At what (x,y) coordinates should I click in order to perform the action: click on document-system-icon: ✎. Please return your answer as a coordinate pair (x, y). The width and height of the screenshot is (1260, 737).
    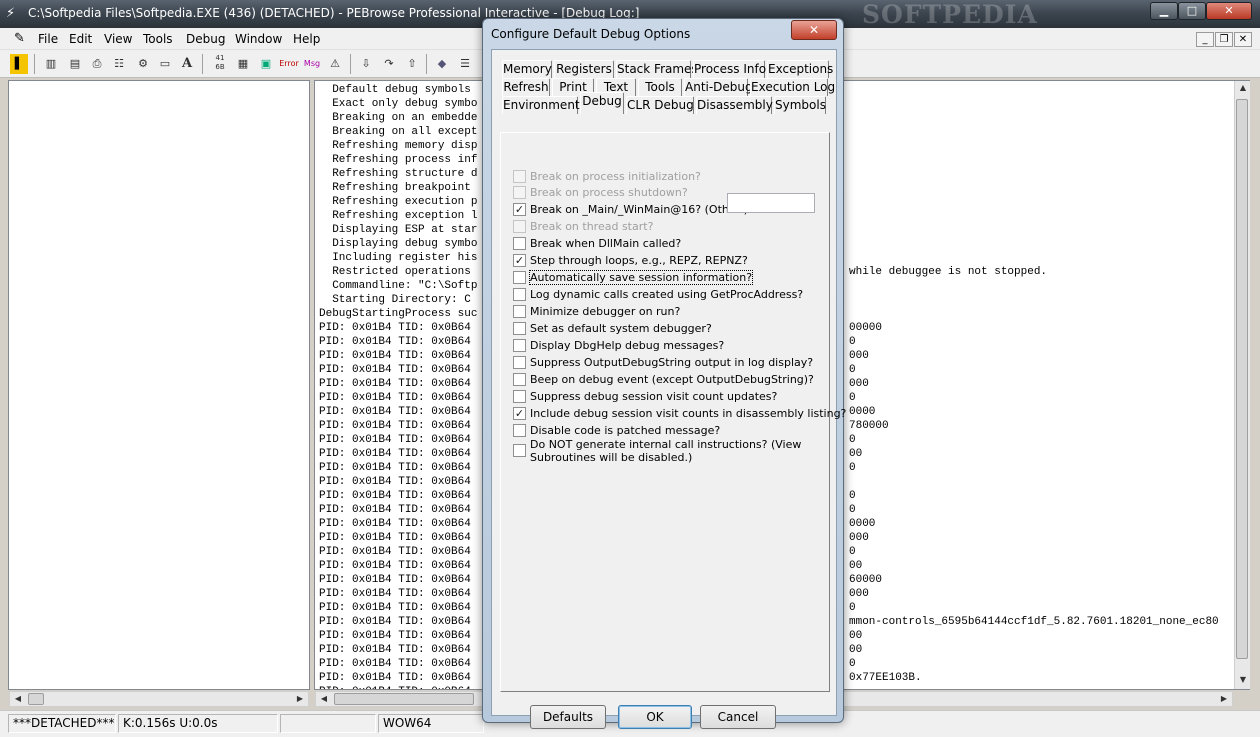
    Looking at the image, I should click on (19, 38).